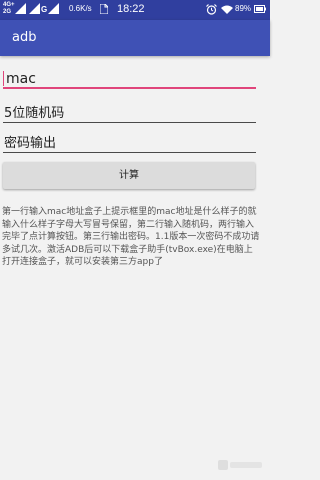 This screenshot has height=480, width=320. Describe the element at coordinates (7, 12) in the screenshot. I see `network-type-bottom: 2G` at that location.